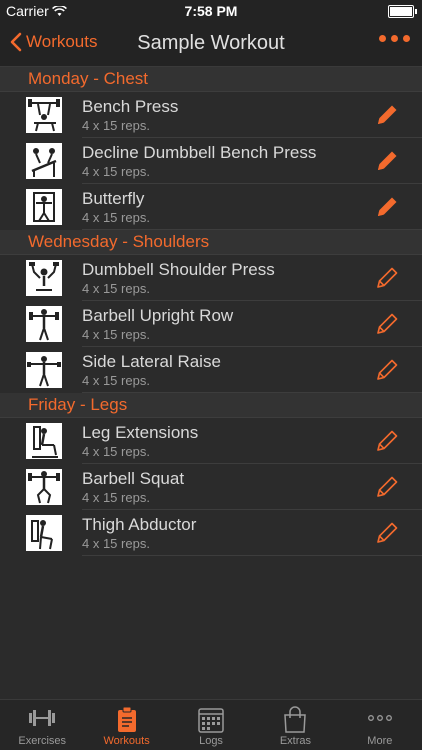  I want to click on battery-icon, so click(402, 11).